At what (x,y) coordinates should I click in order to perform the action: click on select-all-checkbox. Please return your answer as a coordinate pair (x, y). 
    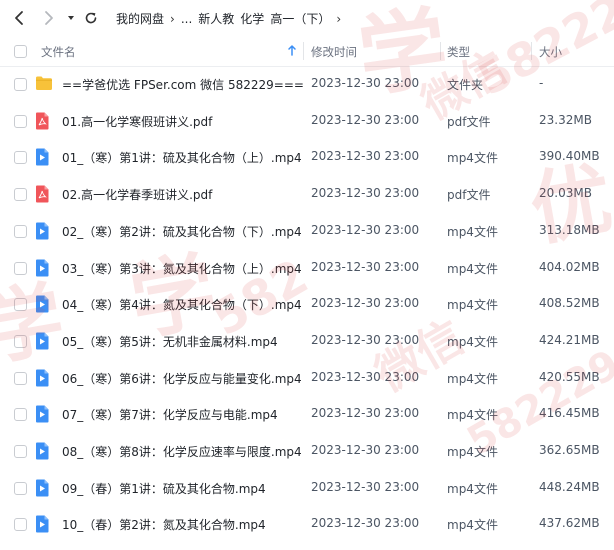
    Looking at the image, I should click on (20, 51).